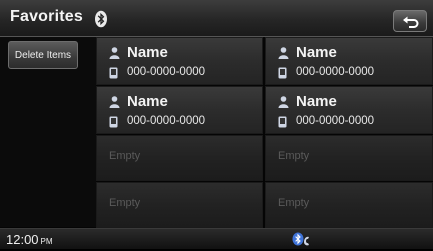 The image size is (433, 251). Describe the element at coordinates (216, 238) in the screenshot. I see `status-bar: 12:00 PM` at that location.